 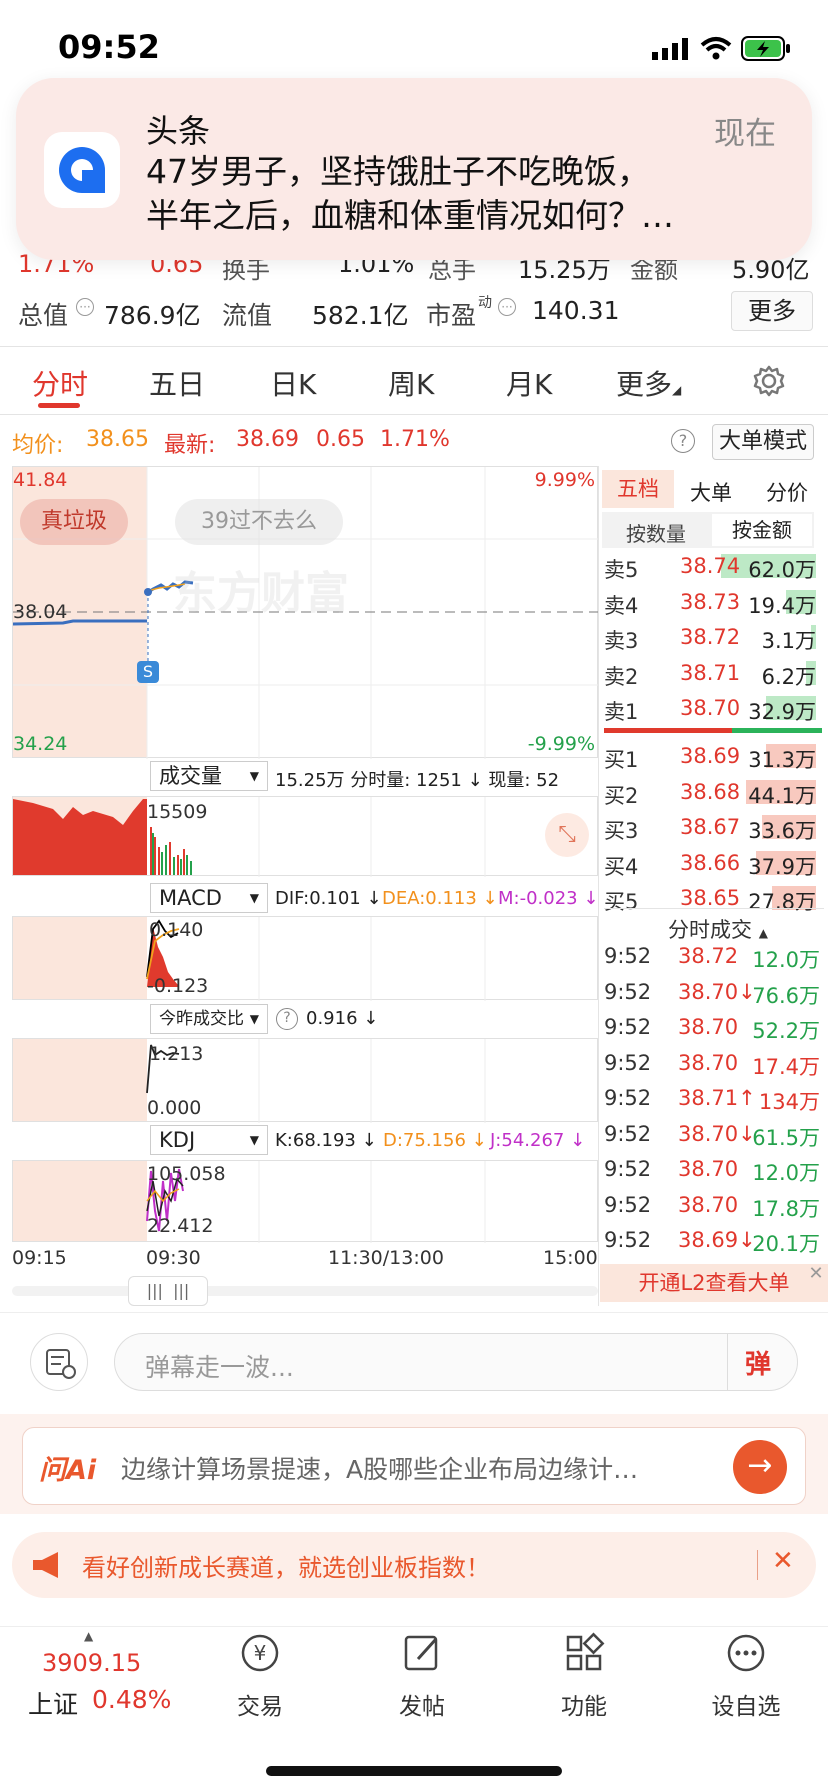 I want to click on bid-level-label: 买1, so click(x=621, y=760).